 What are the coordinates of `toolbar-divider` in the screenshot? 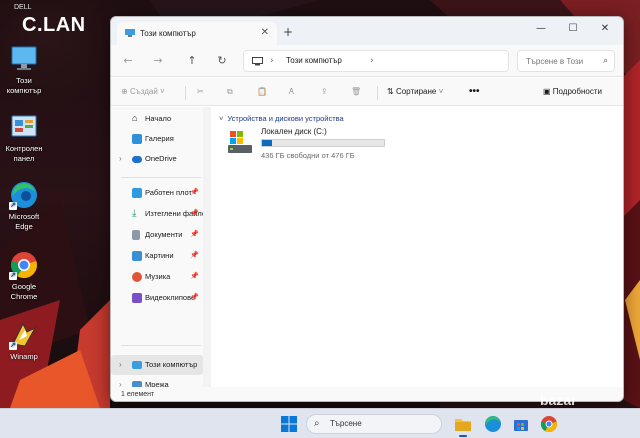 It's located at (377, 93).